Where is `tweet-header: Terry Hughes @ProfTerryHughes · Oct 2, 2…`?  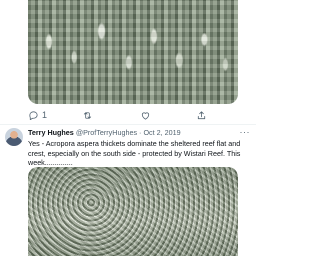 tweet-header: Terry Hughes @ProfTerryHughes · Oct 2, 2… is located at coordinates (135, 133).